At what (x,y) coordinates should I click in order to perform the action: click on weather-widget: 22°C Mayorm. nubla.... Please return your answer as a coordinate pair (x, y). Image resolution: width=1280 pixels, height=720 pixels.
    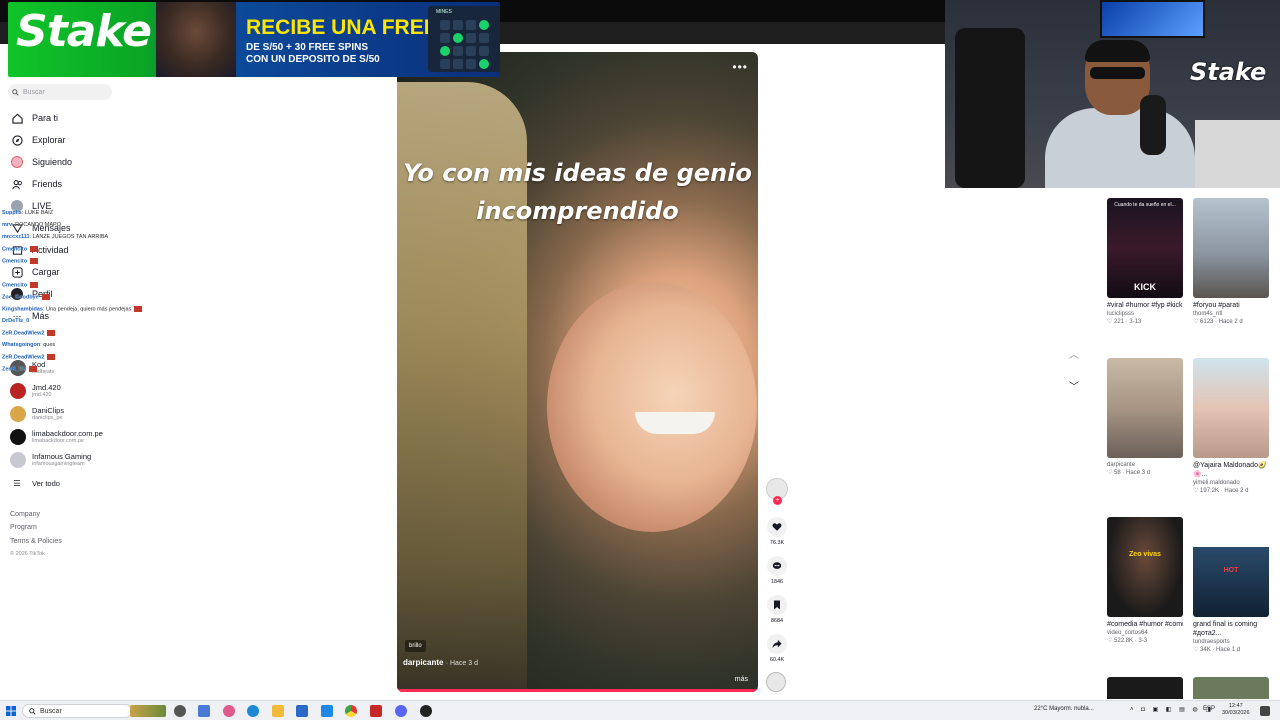
    Looking at the image, I should click on (1064, 709).